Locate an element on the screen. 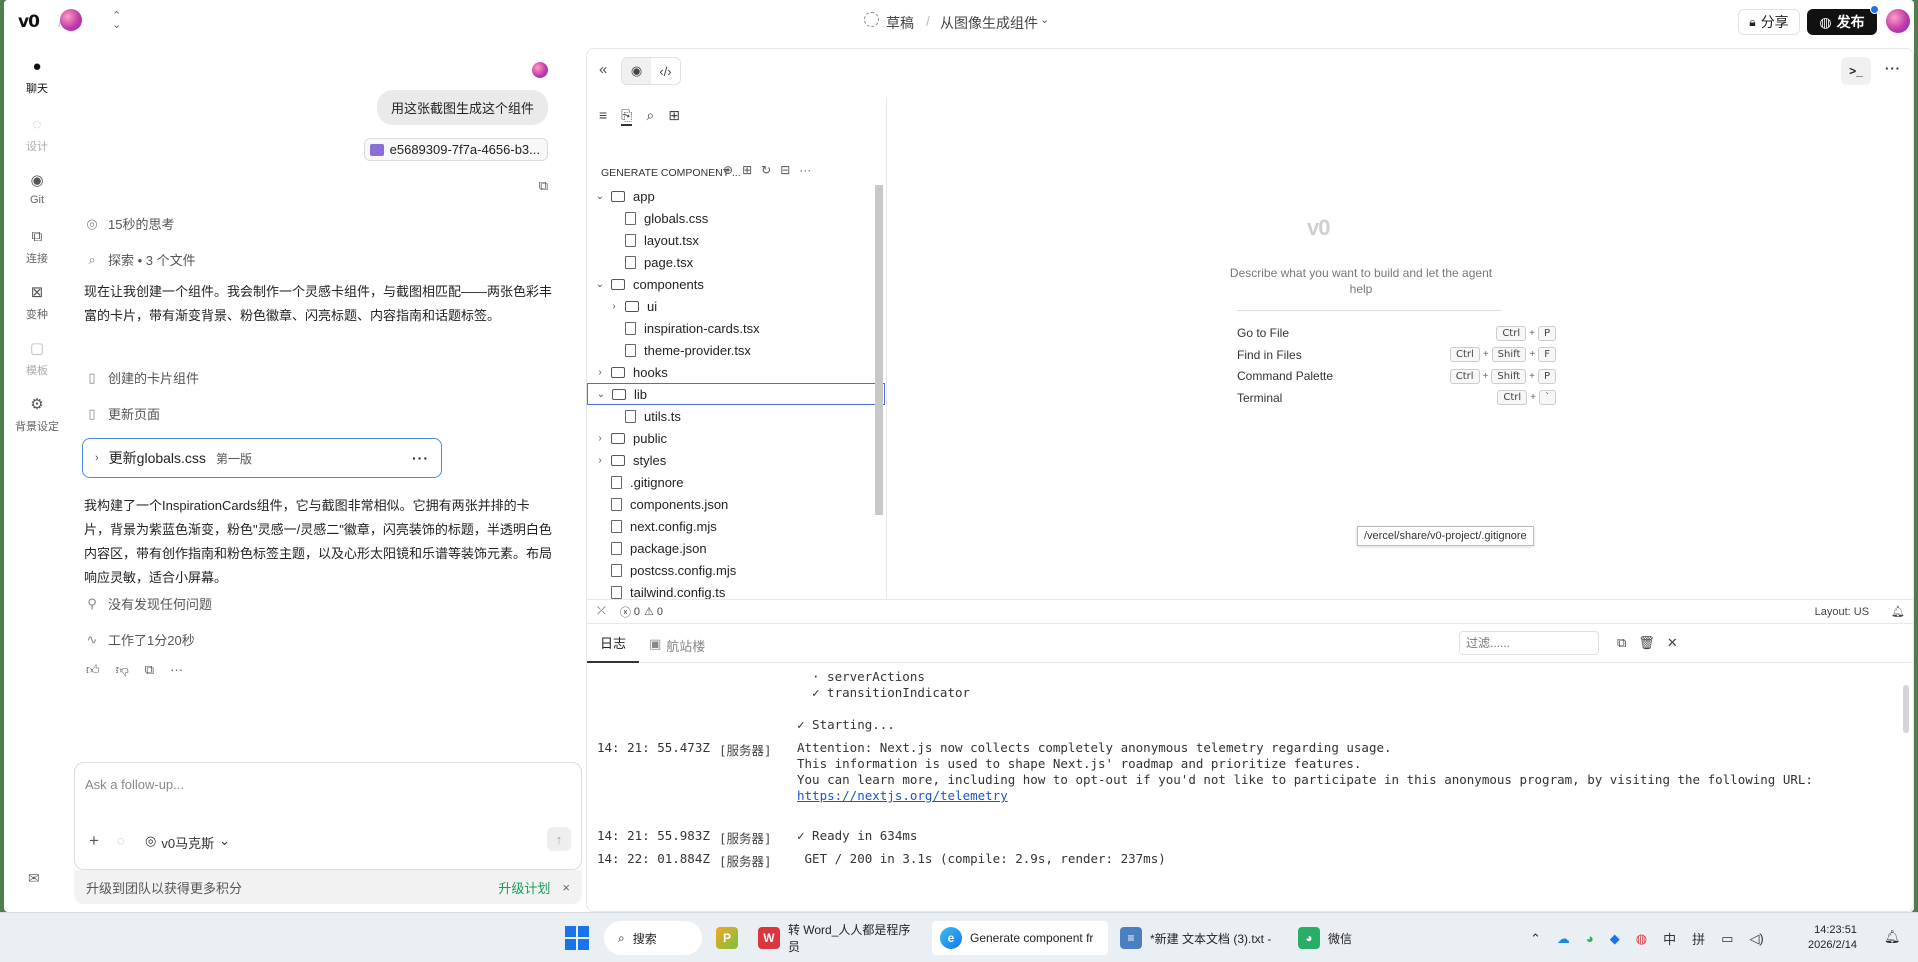 The image size is (1918, 962). filter-input is located at coordinates (1529, 643).